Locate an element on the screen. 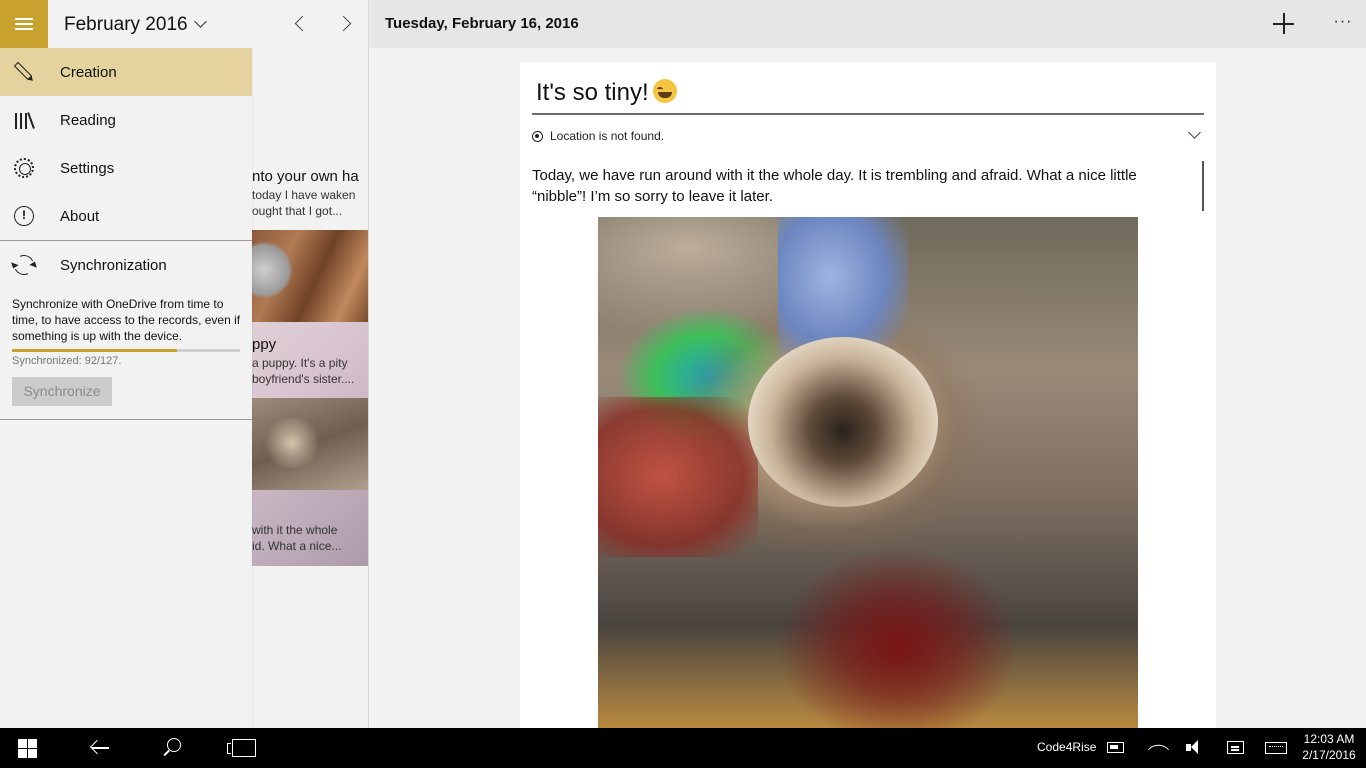  sync-progress-fill is located at coordinates (95, 350).